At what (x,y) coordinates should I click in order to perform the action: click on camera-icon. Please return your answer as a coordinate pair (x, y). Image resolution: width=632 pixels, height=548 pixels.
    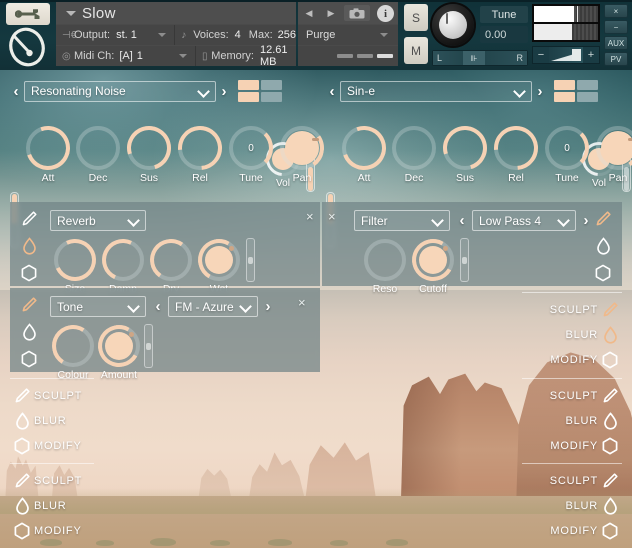
    Looking at the image, I should click on (357, 13).